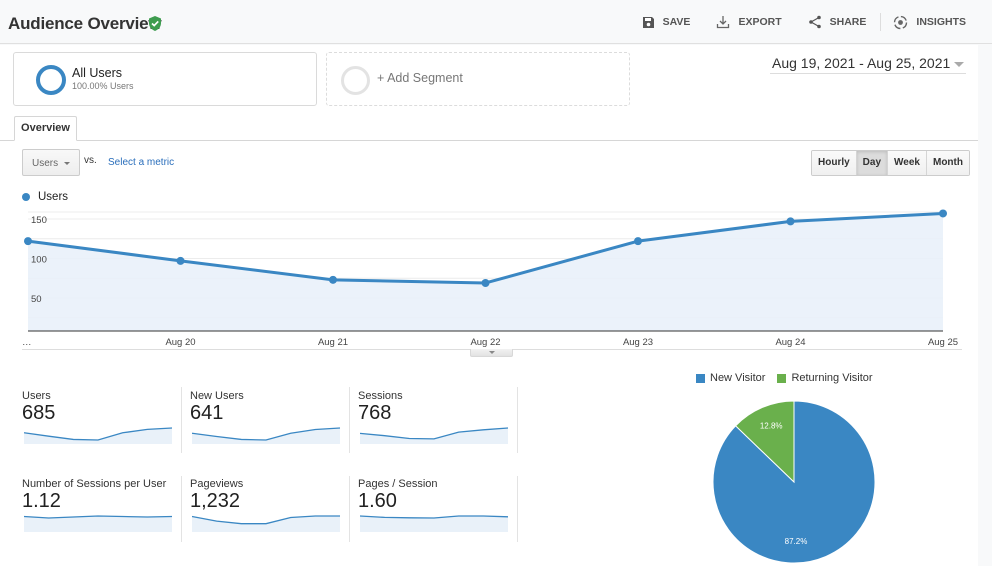 The width and height of the screenshot is (992, 566). What do you see at coordinates (489, 140) in the screenshot?
I see `tab-divider` at bounding box center [489, 140].